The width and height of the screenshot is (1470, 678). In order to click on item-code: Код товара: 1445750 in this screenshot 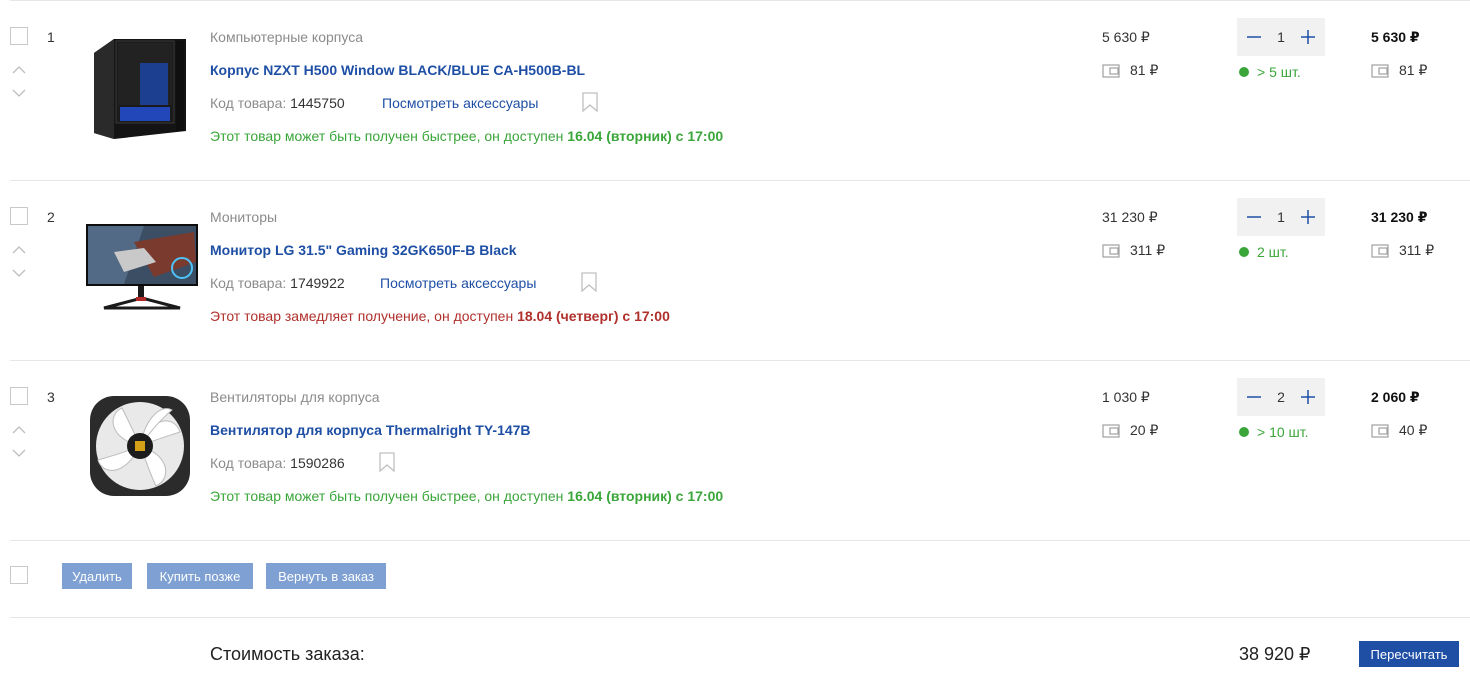, I will do `click(277, 103)`.